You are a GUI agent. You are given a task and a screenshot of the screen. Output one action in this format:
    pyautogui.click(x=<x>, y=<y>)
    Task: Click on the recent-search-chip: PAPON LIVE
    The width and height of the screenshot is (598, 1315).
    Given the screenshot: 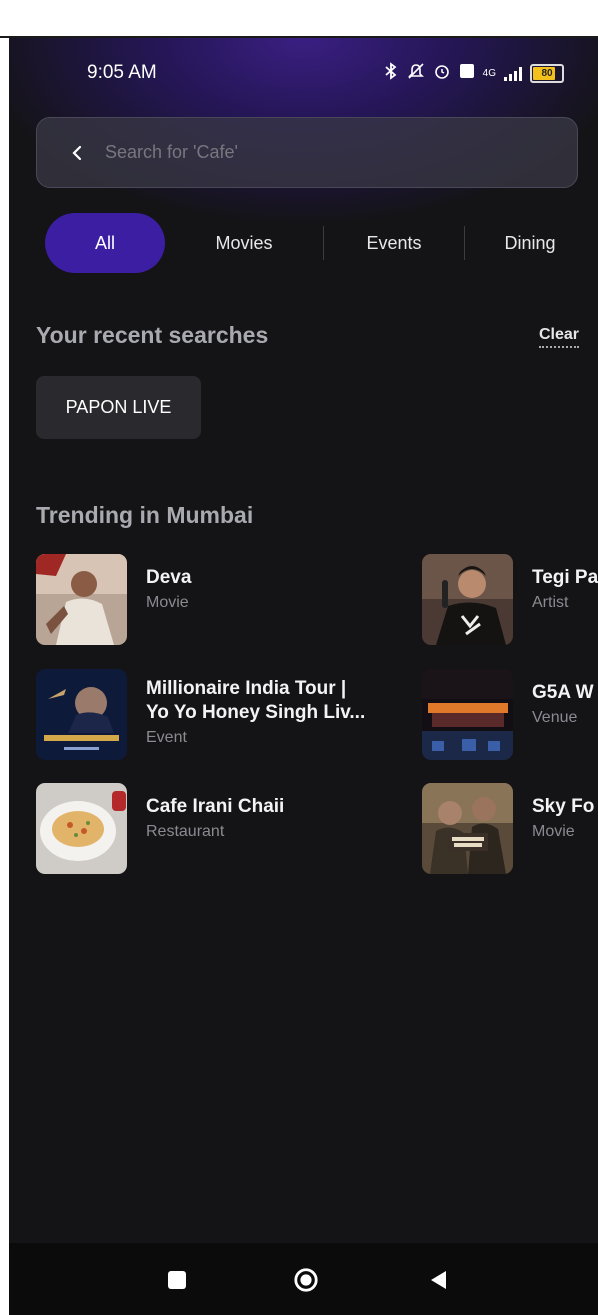 What is the action you would take?
    pyautogui.click(x=118, y=407)
    